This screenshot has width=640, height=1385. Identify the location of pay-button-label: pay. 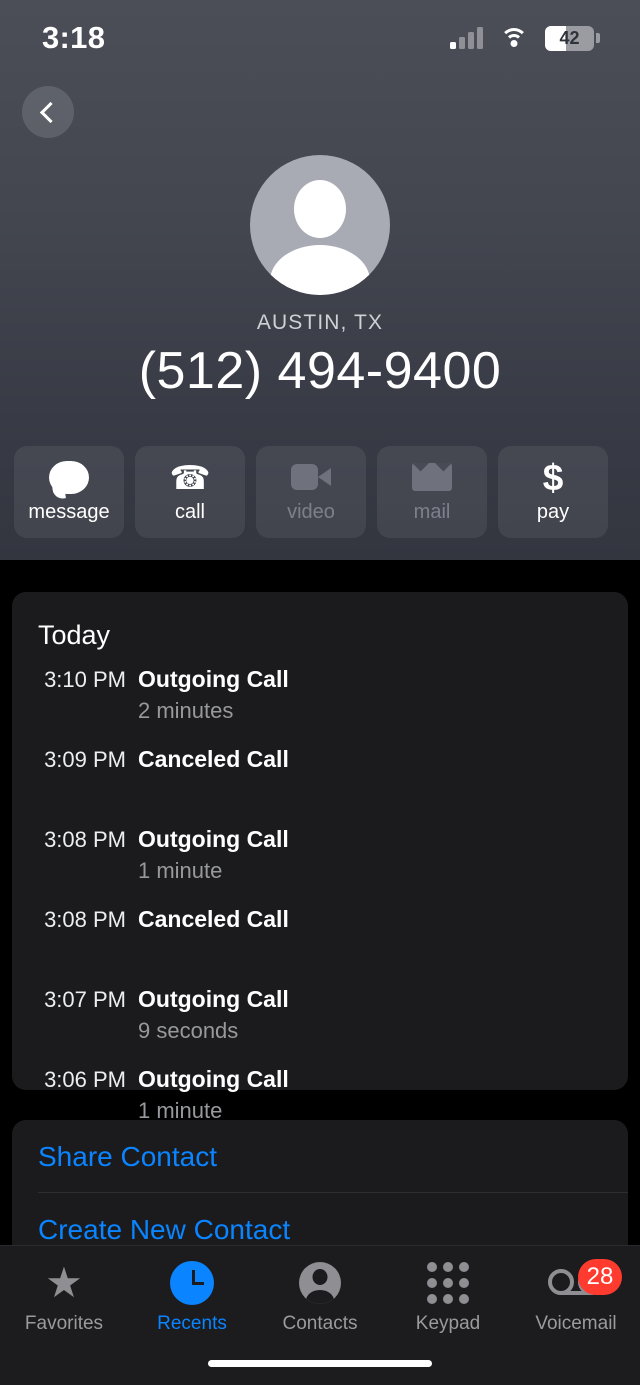
(553, 512).